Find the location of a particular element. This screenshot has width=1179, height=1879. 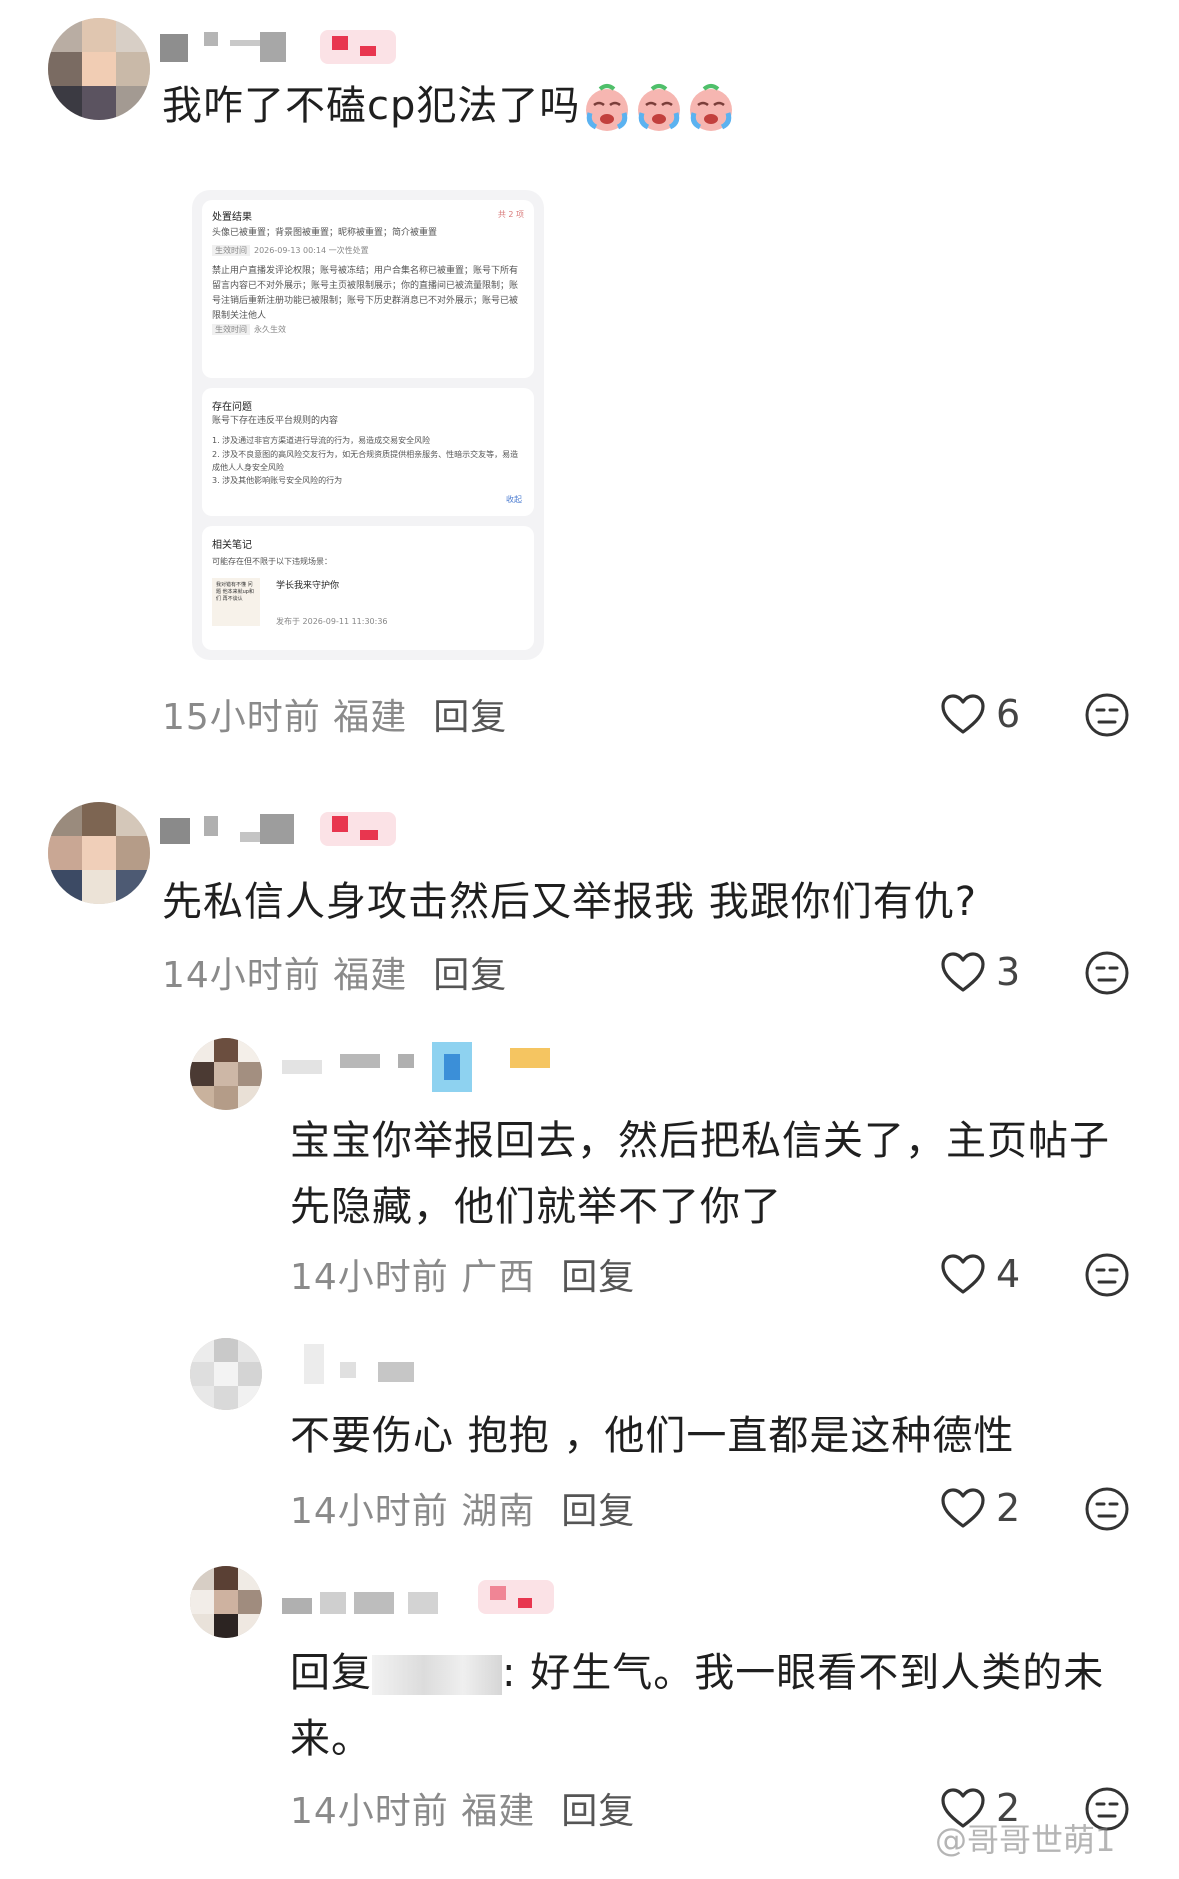

note-time: 发布于 2026-09-11 11:30:36 is located at coordinates (332, 621).